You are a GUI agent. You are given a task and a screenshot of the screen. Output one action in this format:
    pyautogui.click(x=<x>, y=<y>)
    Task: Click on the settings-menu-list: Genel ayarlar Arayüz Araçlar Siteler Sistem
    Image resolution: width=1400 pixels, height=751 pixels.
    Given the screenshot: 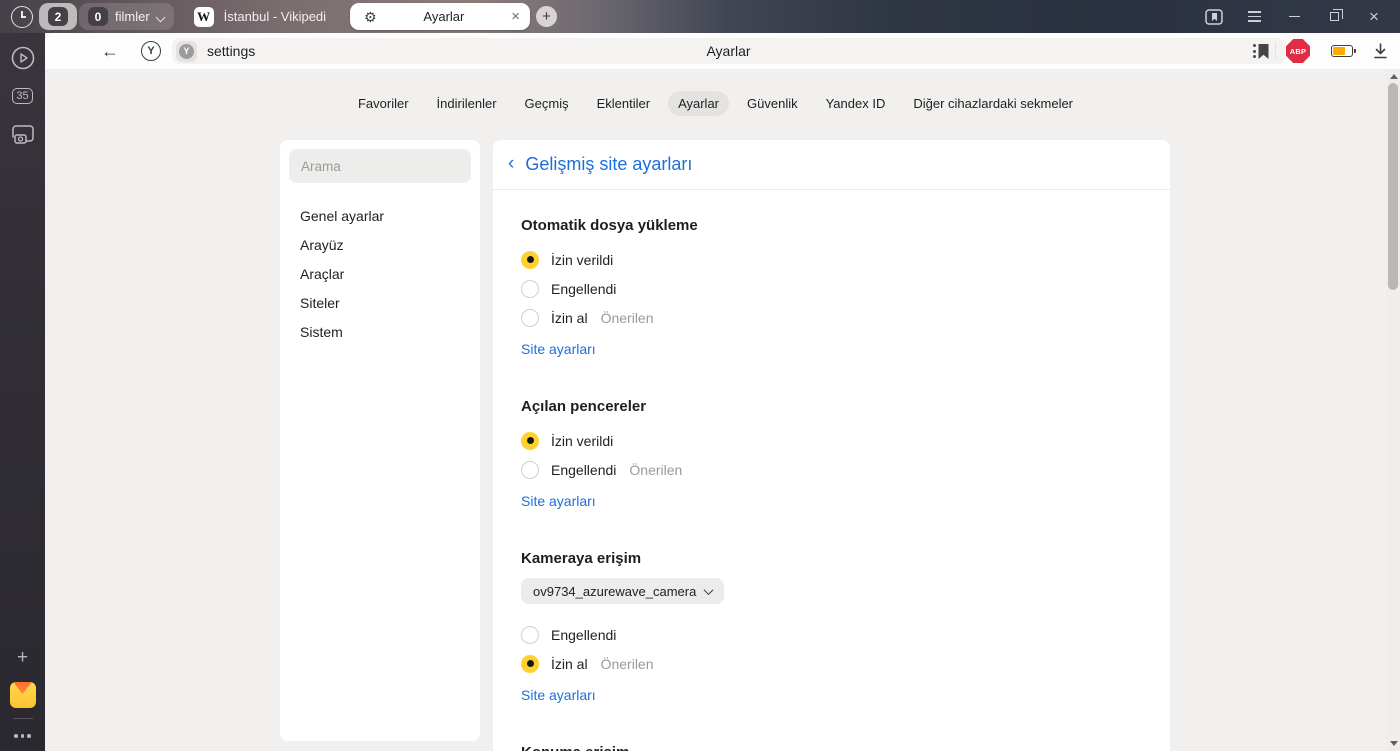 What is the action you would take?
    pyautogui.click(x=380, y=273)
    